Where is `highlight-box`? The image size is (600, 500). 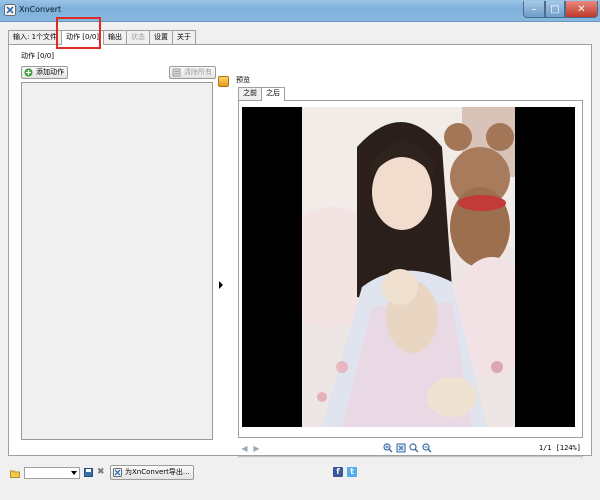 highlight-box is located at coordinates (78, 33).